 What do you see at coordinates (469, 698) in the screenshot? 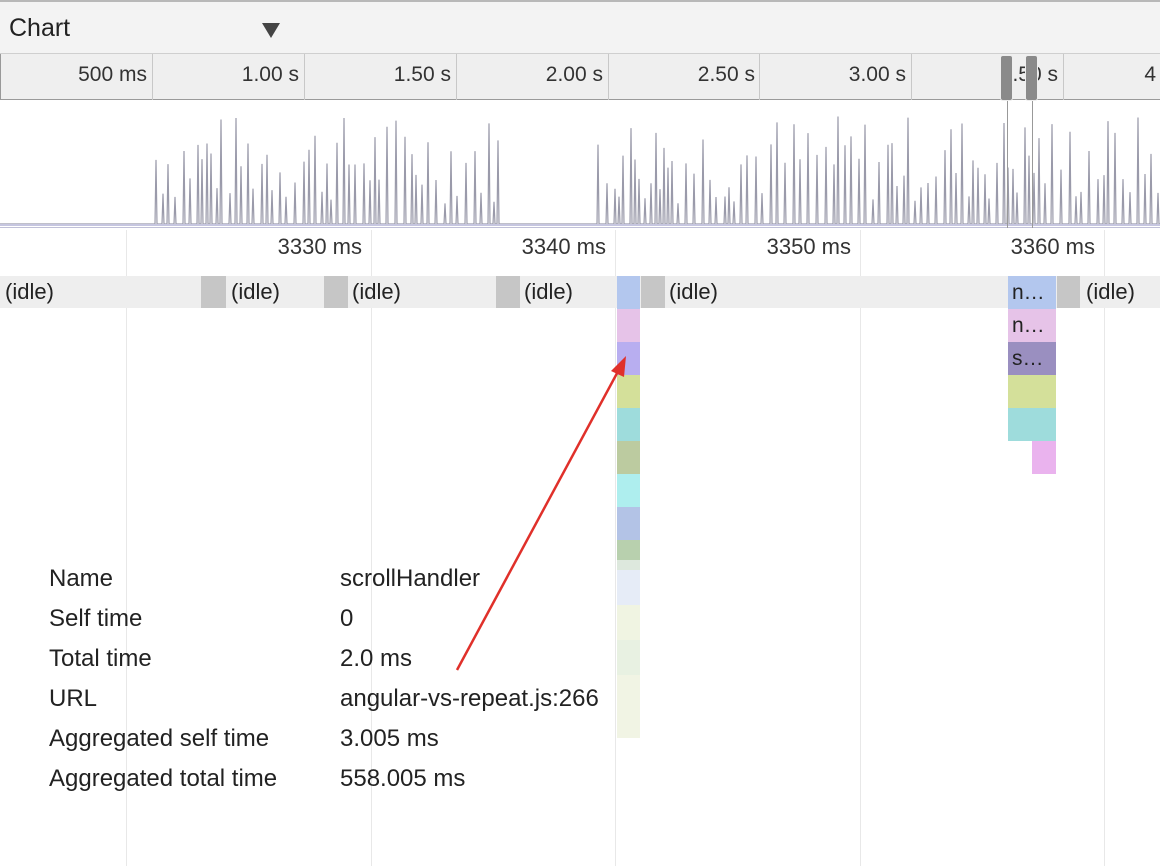
I see `detail-value: angular-vs-repeat.js:266` at bounding box center [469, 698].